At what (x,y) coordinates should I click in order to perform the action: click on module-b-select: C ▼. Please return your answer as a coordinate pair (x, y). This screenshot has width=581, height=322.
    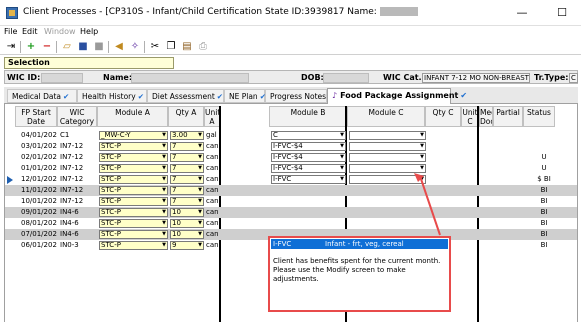
    Looking at the image, I should click on (308, 135).